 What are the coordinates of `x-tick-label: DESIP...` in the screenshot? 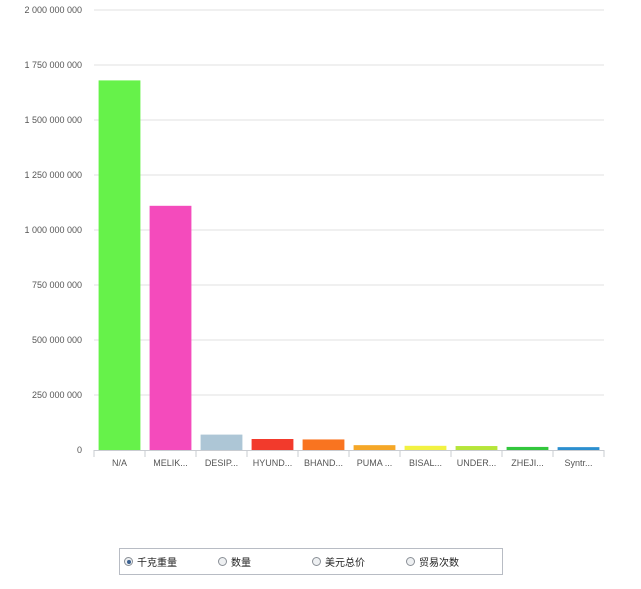 It's located at (221, 463).